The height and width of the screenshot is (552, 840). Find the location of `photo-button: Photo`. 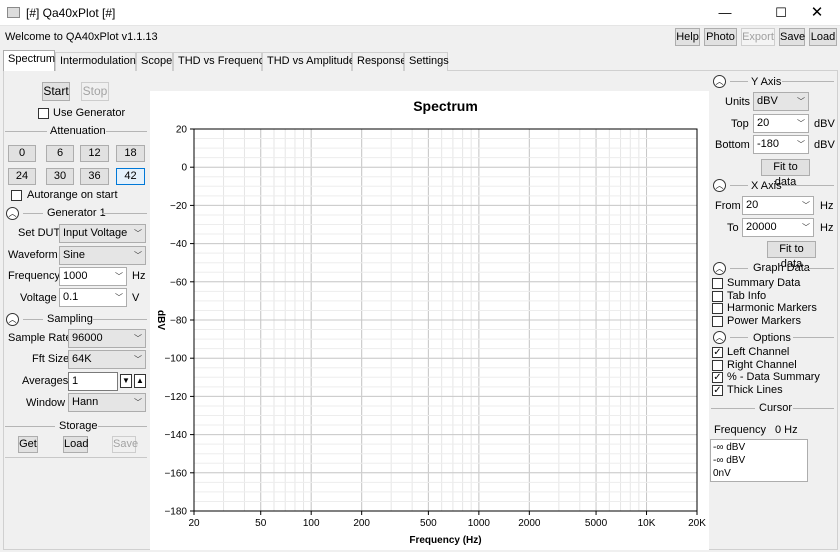

photo-button: Photo is located at coordinates (720, 37).